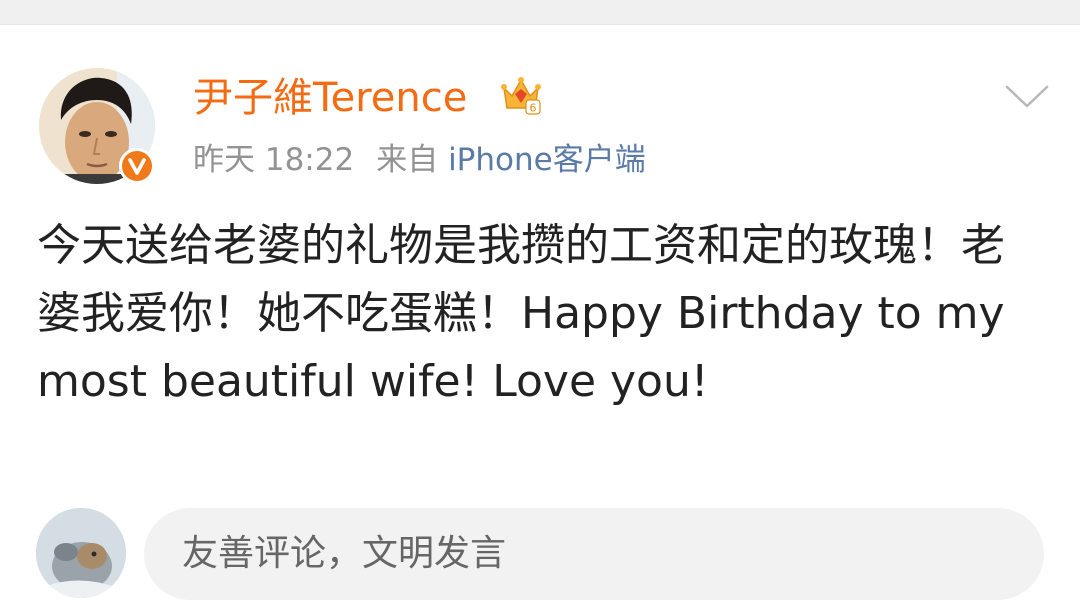 This screenshot has width=1080, height=606. I want to click on commenter-avatar, so click(81, 553).